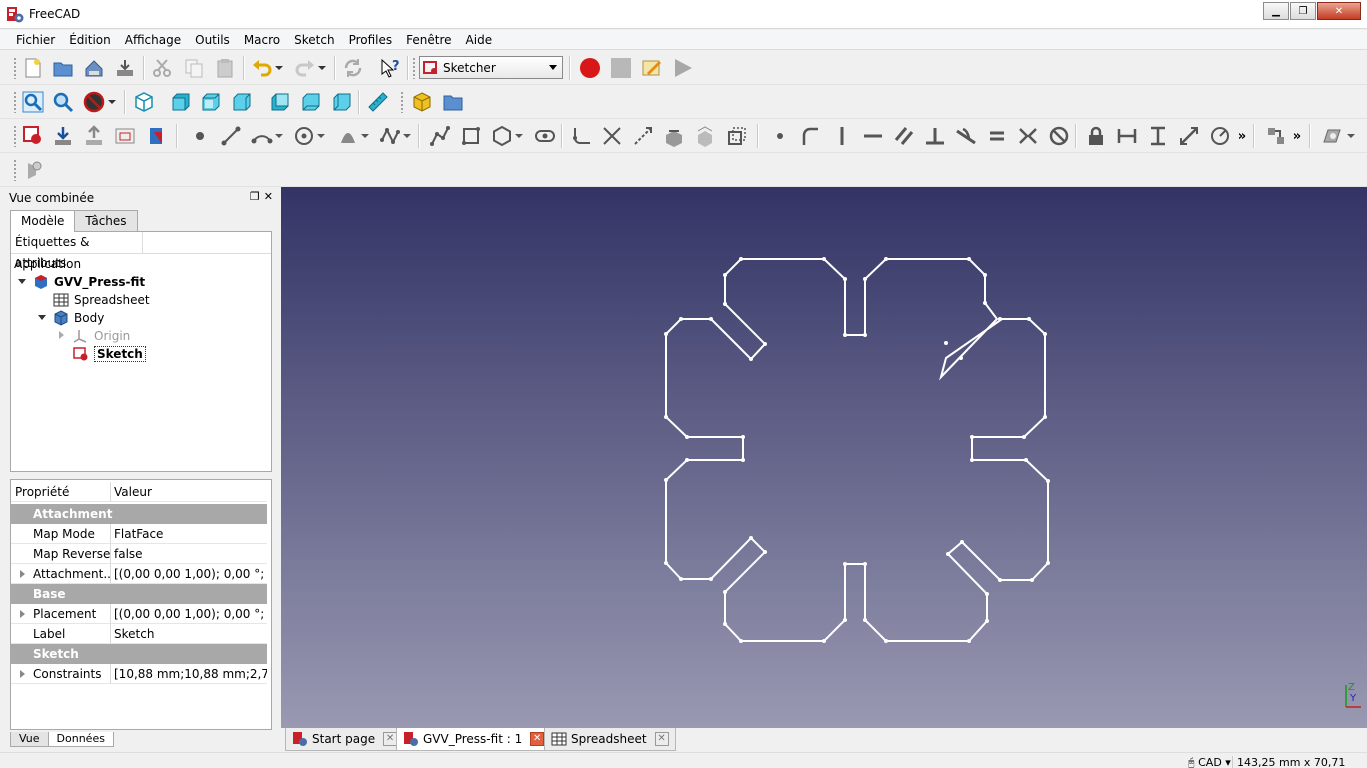  What do you see at coordinates (811, 136) in the screenshot?
I see `constrain-point-on-object-button` at bounding box center [811, 136].